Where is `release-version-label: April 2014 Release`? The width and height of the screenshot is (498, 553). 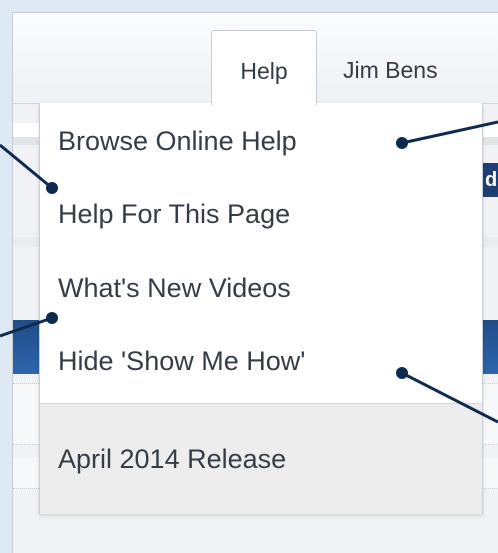 release-version-label: April 2014 Release is located at coordinates (172, 459).